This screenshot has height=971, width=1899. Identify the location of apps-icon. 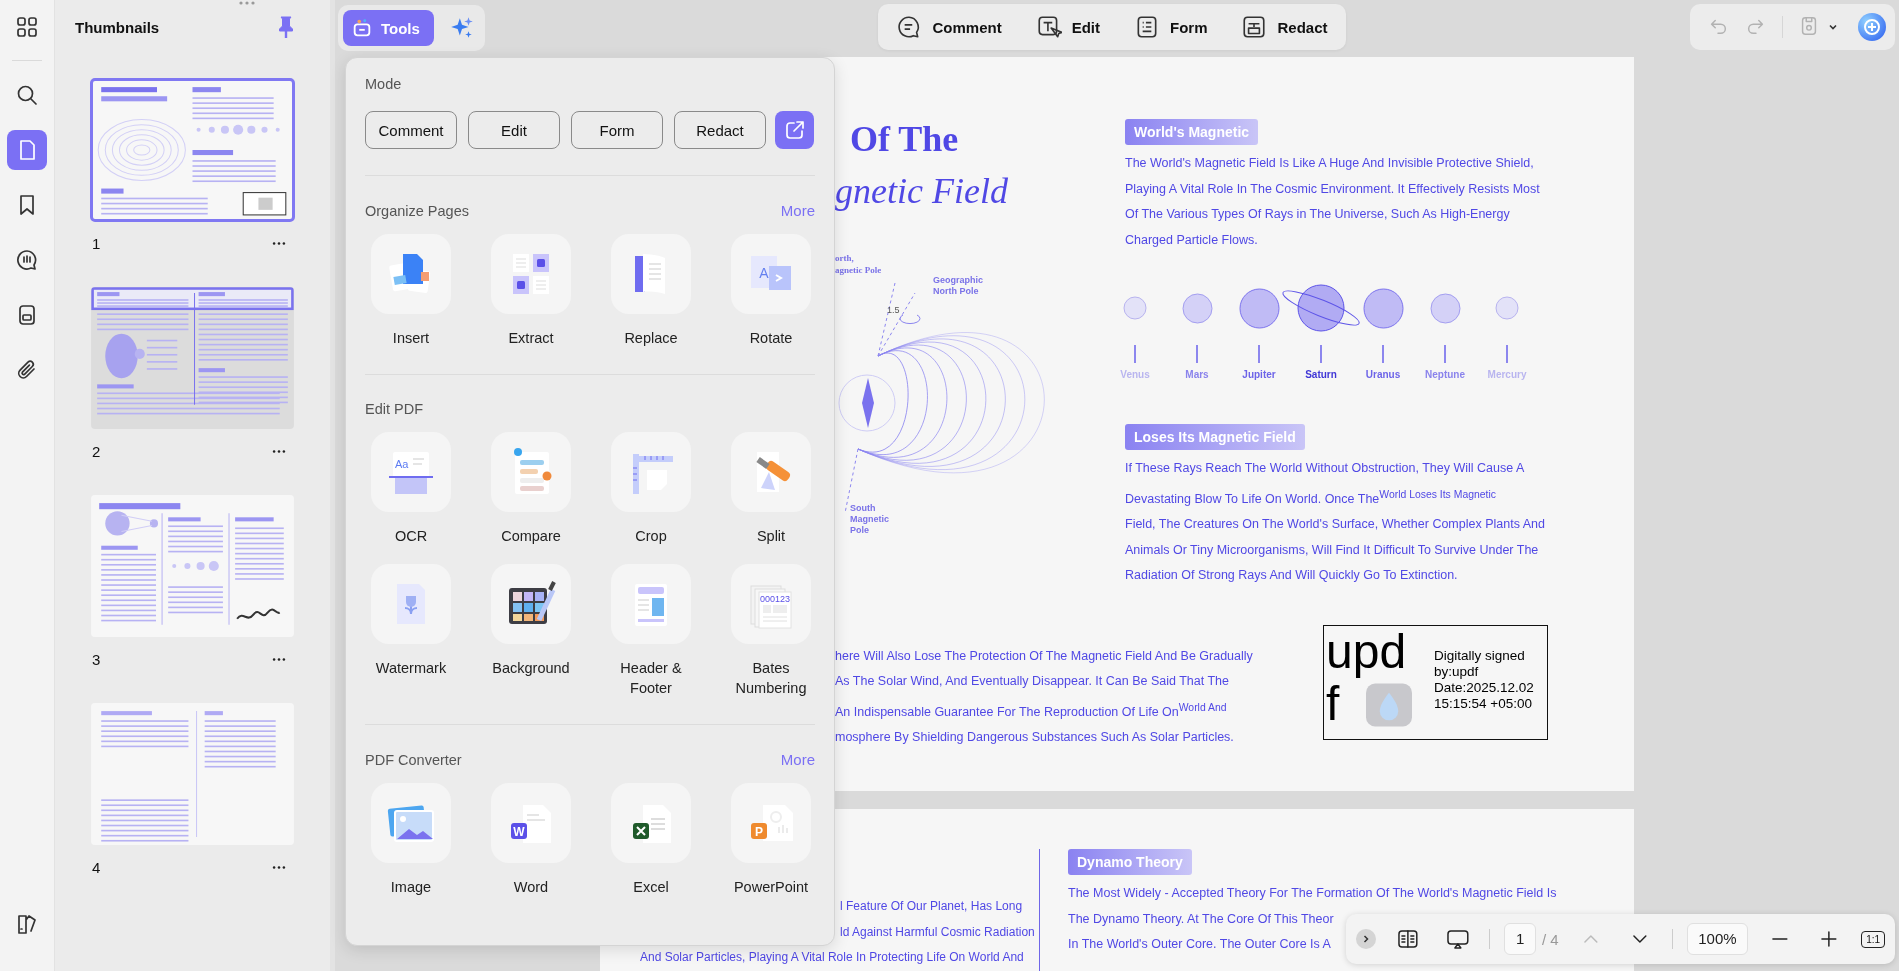
(27, 27).